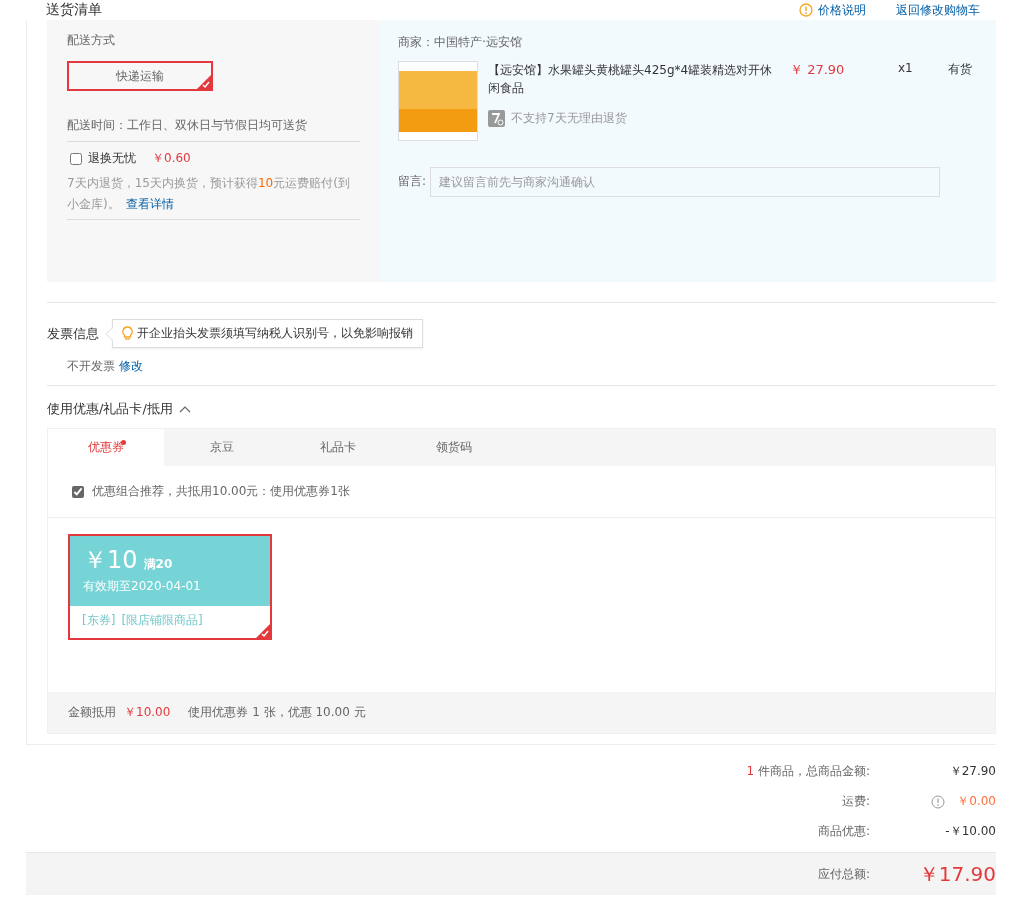  Describe the element at coordinates (906, 68) in the screenshot. I see `product-quantity: x1` at that location.